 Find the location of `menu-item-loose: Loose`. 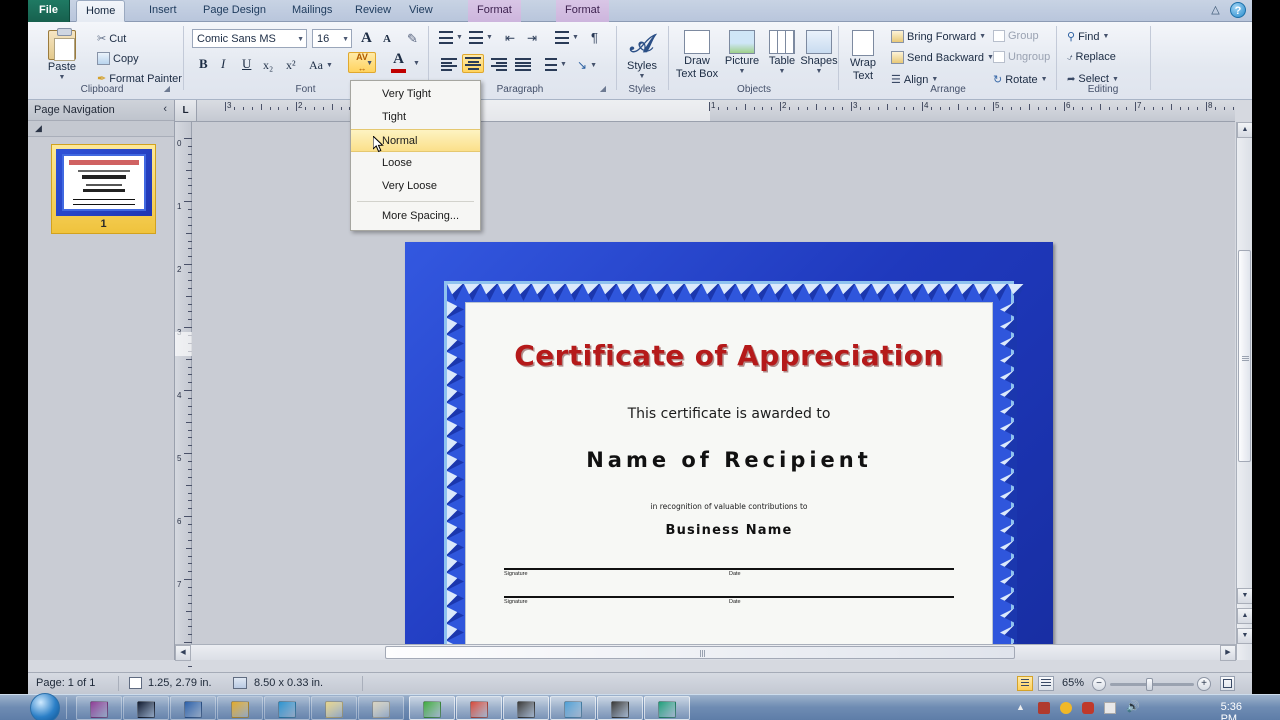

menu-item-loose: Loose is located at coordinates (415, 163).